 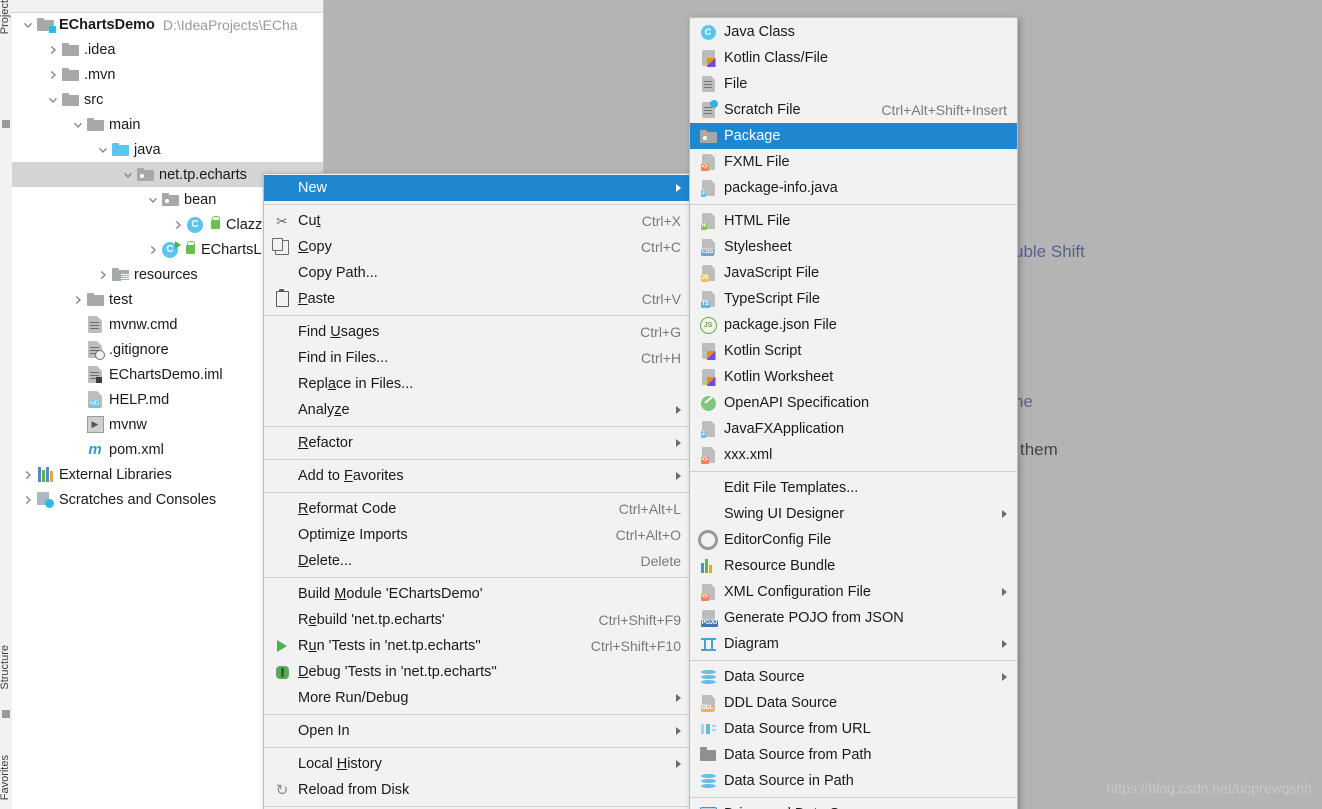 I want to click on new-submenu-item: Kotlin Worksheet, so click(x=853, y=377).